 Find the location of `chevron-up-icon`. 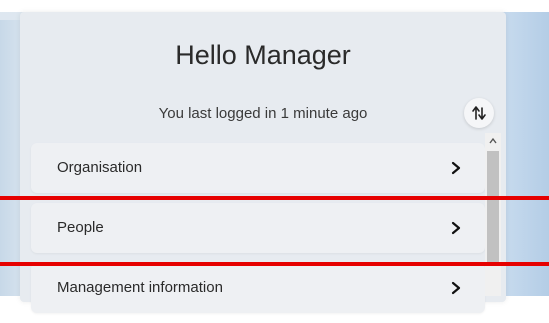

chevron-up-icon is located at coordinates (493, 140).